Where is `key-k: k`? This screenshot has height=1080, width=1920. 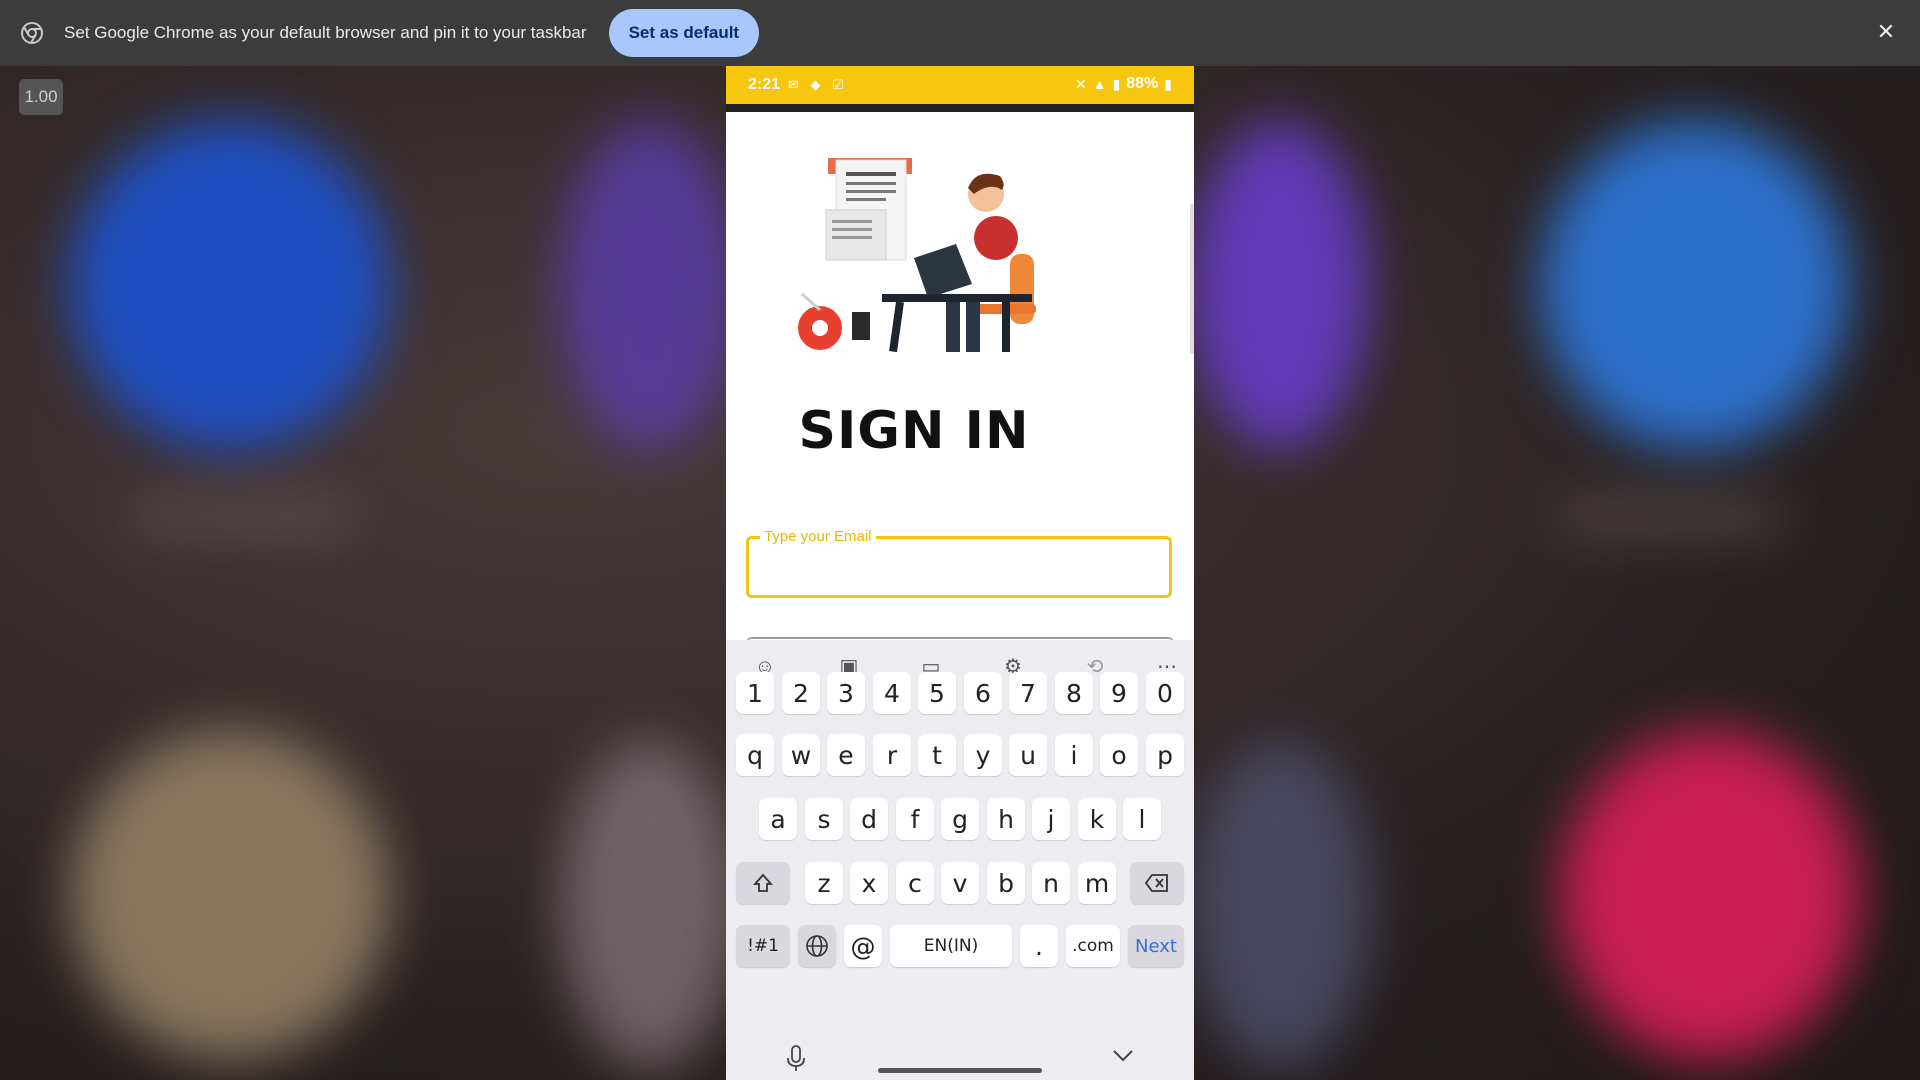
key-k: k is located at coordinates (1097, 819).